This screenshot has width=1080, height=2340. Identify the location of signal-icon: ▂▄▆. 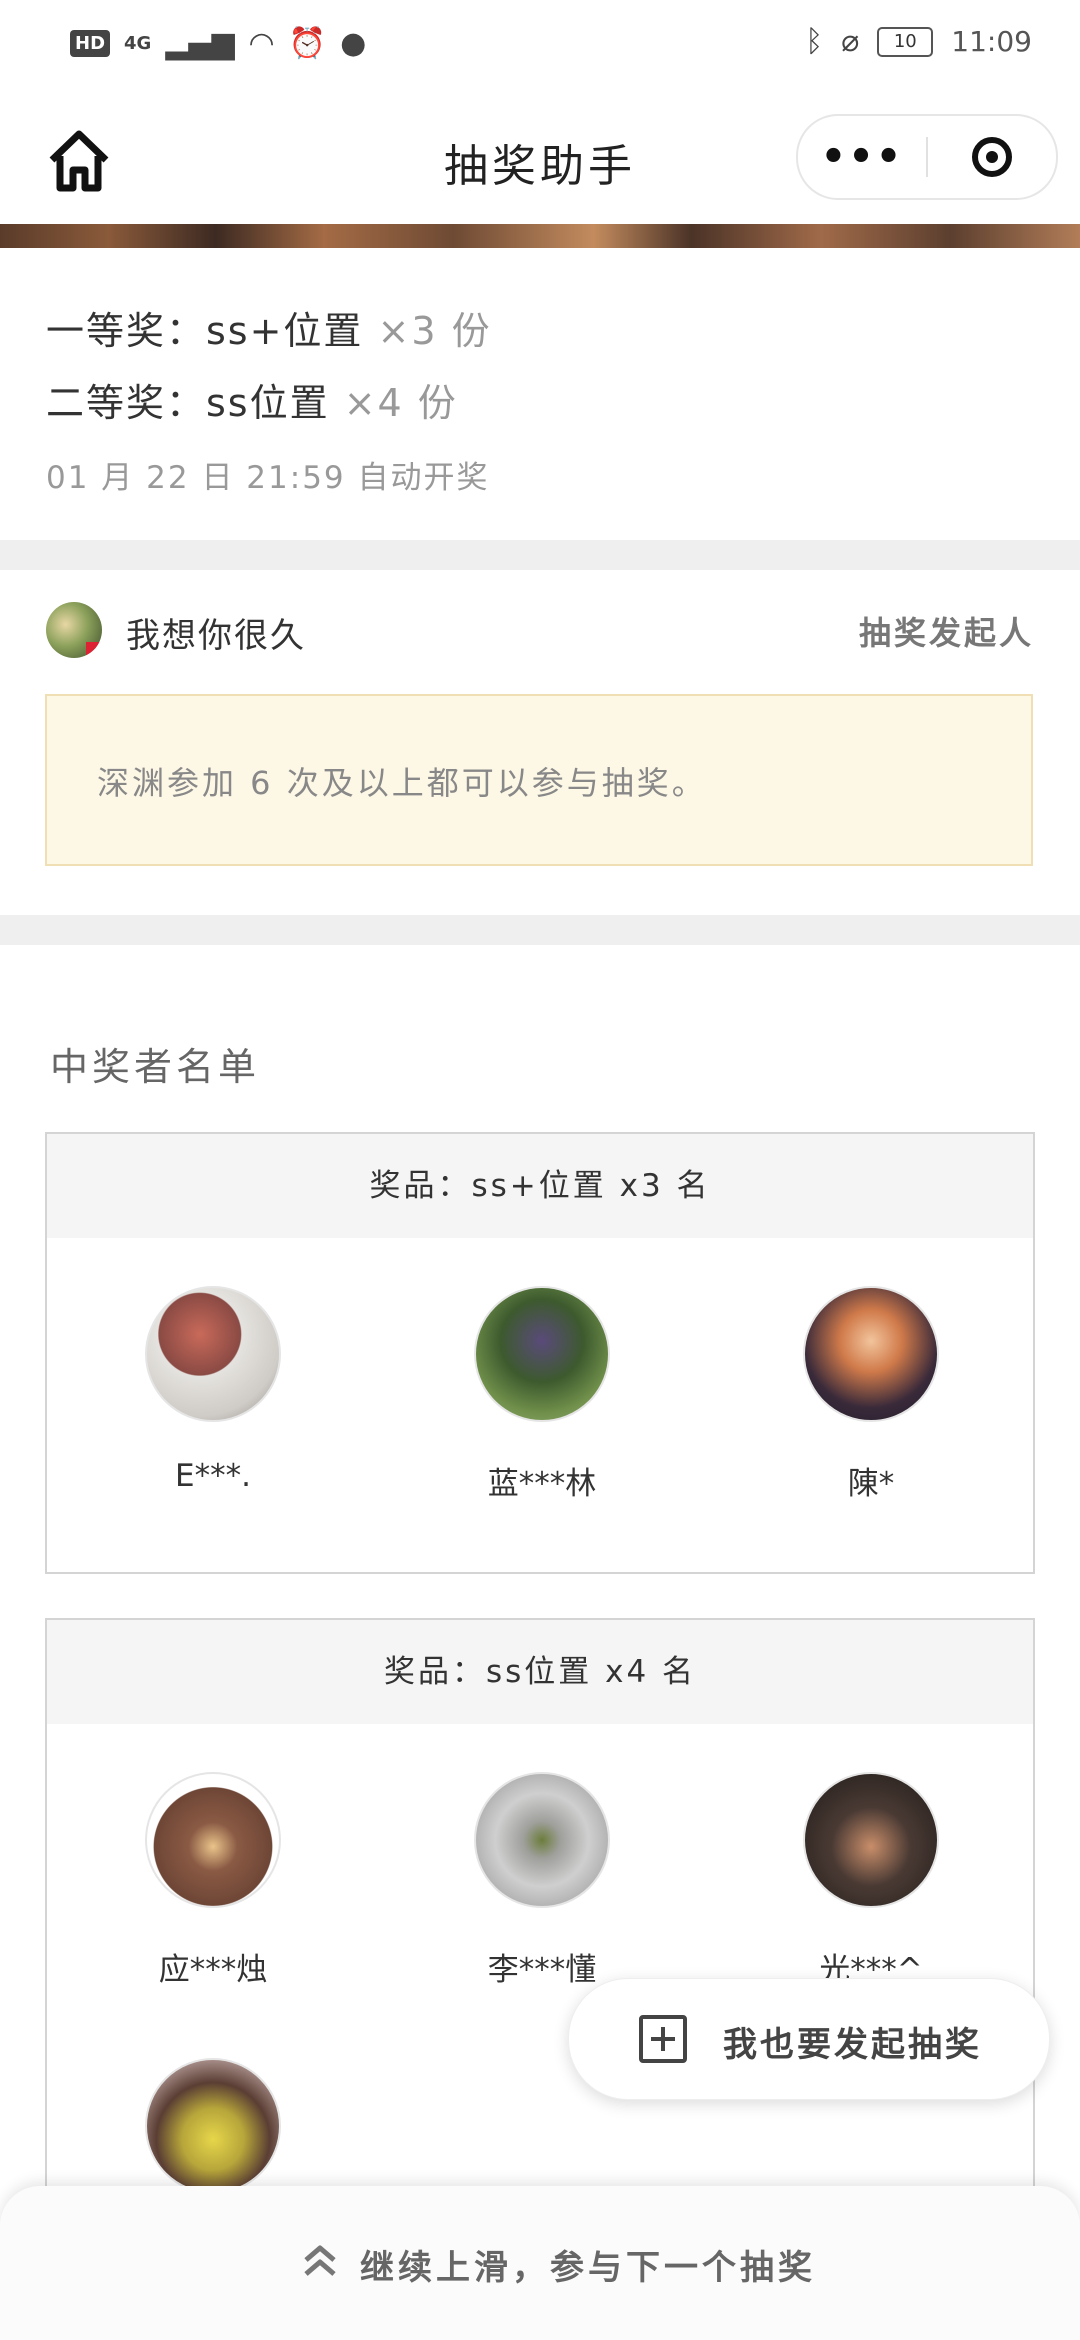
(200, 43).